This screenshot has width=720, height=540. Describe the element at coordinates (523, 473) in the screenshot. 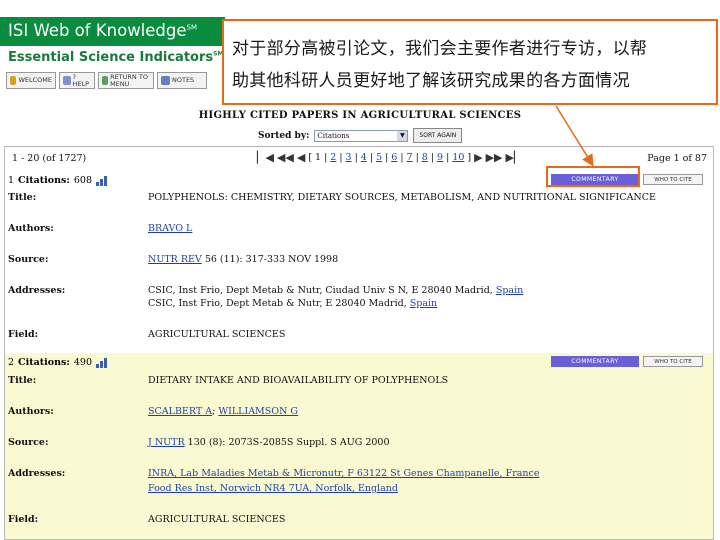

I see `country-link: France` at that location.